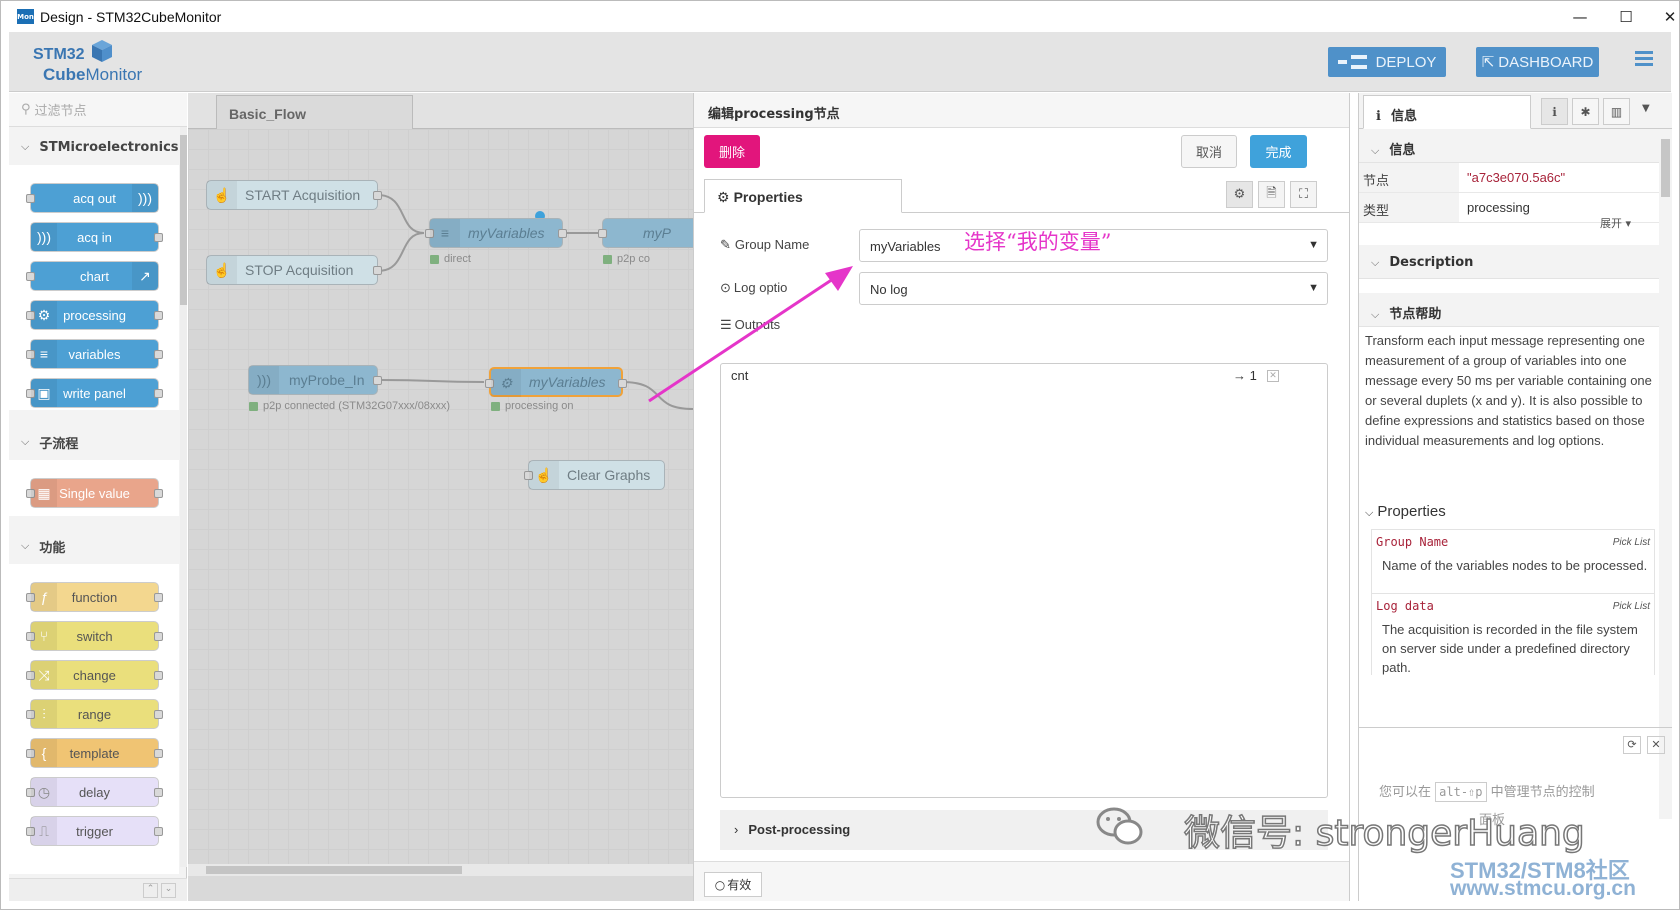 This screenshot has width=1680, height=910. I want to click on palette-node-delay: ◷ delay, so click(94, 792).